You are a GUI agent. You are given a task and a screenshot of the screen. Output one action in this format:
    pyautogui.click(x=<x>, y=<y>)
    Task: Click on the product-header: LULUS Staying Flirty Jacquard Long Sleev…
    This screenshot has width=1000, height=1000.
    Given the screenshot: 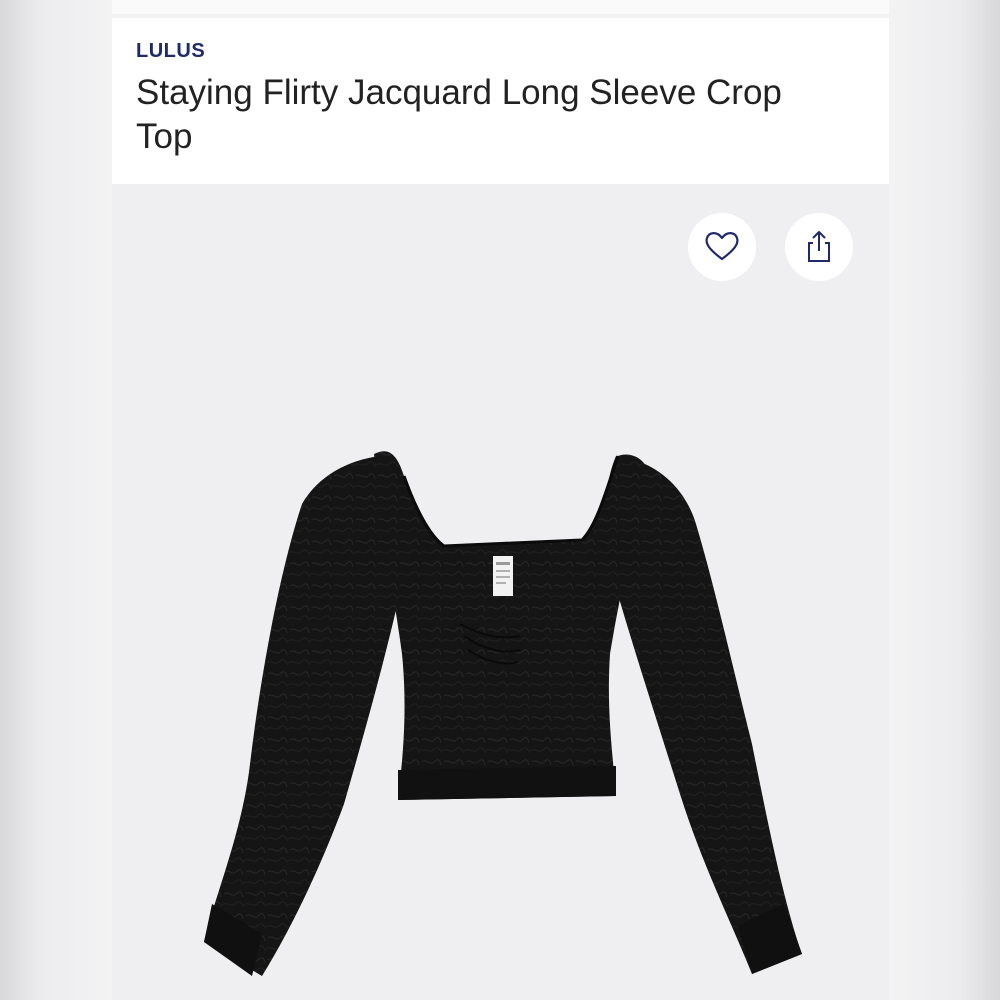 What is the action you would take?
    pyautogui.click(x=500, y=101)
    